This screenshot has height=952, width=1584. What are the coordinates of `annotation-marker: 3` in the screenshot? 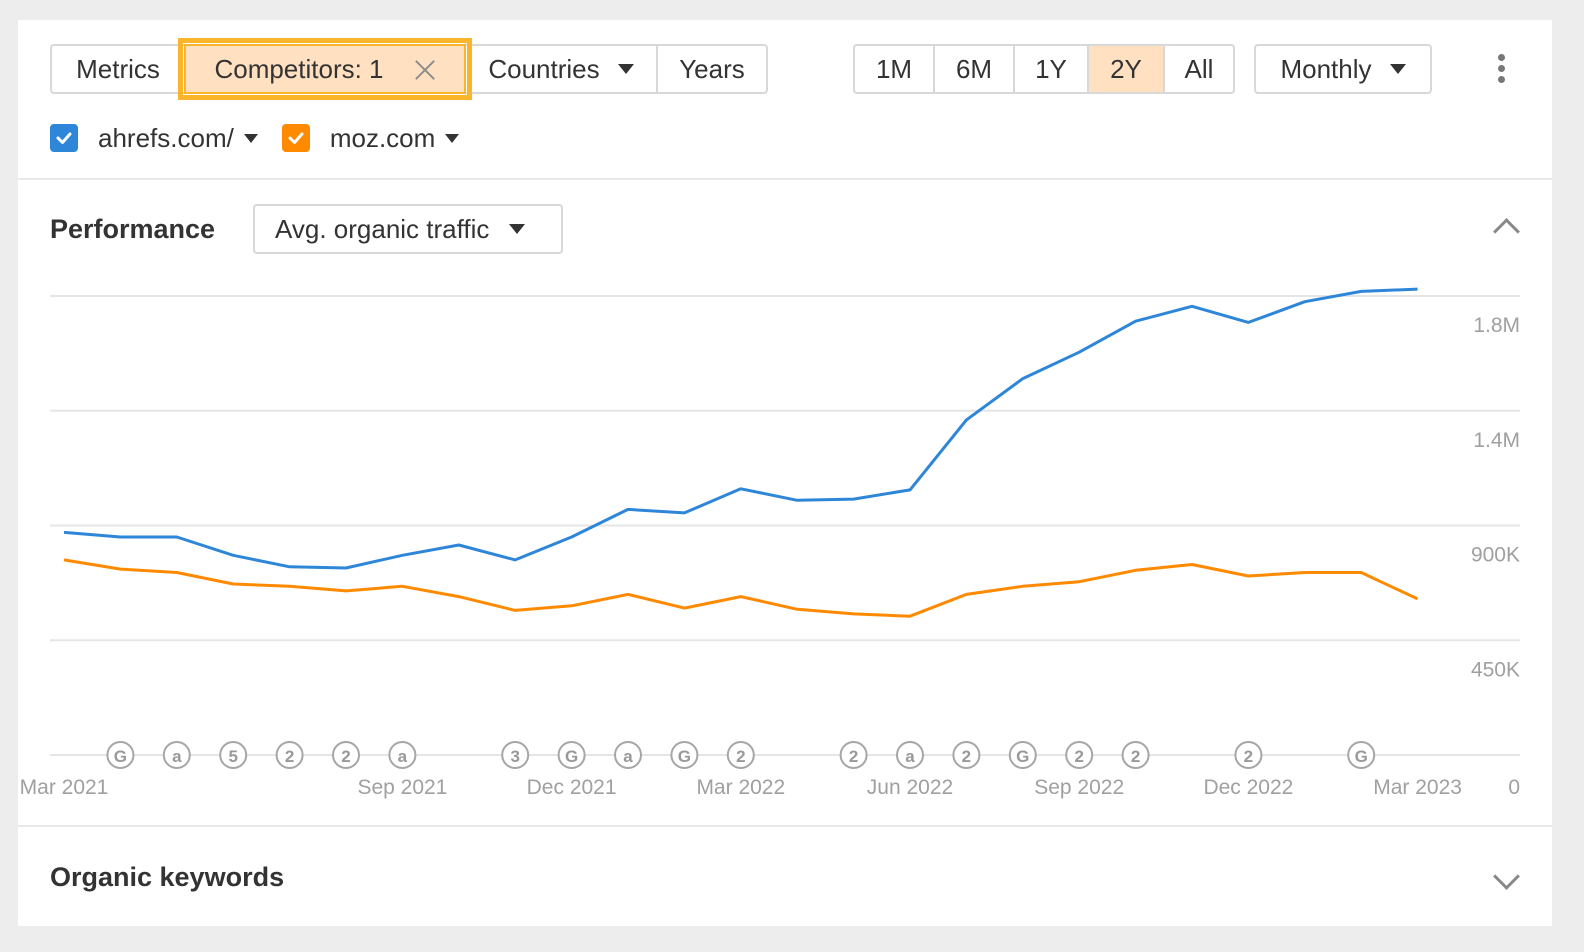 It's located at (515, 755).